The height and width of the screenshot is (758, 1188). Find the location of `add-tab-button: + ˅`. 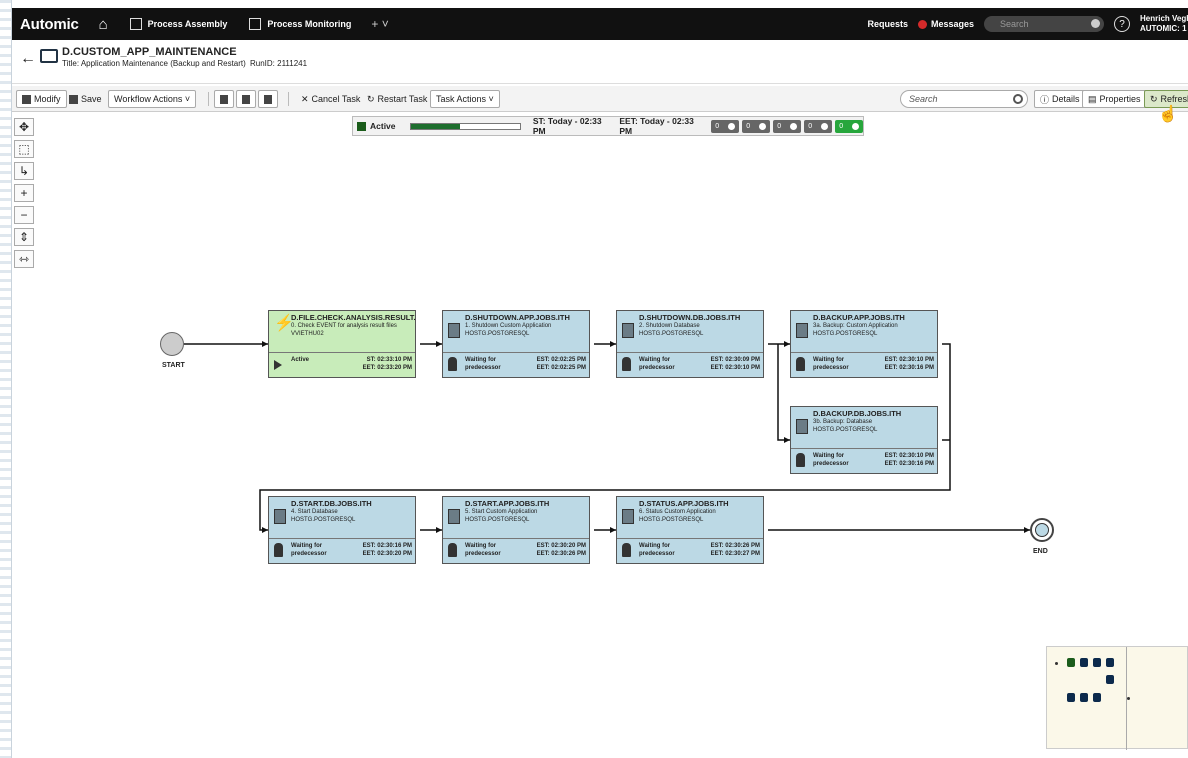

add-tab-button: + ˅ is located at coordinates (379, 24).